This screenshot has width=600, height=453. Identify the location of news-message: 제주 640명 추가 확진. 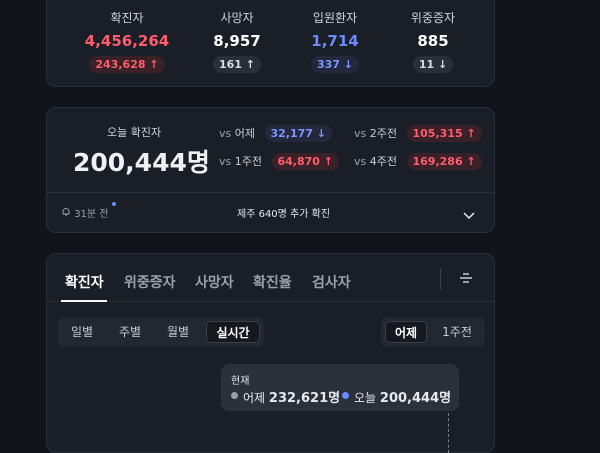
(283, 212).